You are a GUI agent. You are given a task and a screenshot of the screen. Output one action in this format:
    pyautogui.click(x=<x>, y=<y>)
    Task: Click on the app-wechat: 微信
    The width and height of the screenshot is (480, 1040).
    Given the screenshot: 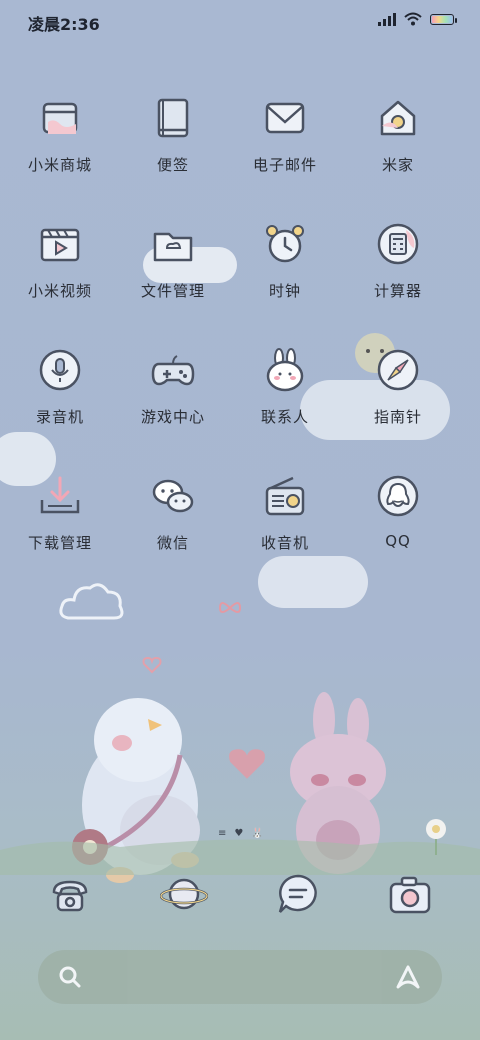 What is the action you would take?
    pyautogui.click(x=173, y=533)
    